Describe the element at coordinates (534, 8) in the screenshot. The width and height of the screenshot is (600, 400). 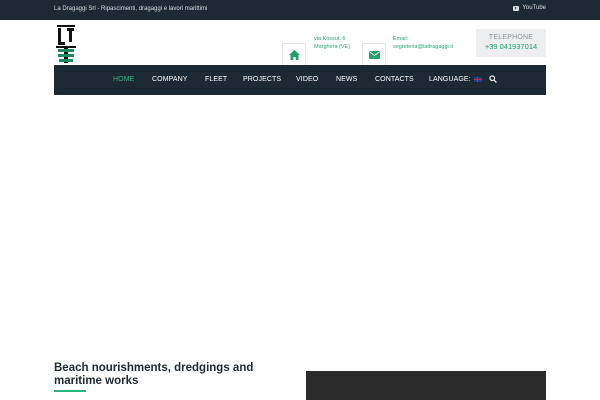
I see `youtube-label: YouTube` at that location.